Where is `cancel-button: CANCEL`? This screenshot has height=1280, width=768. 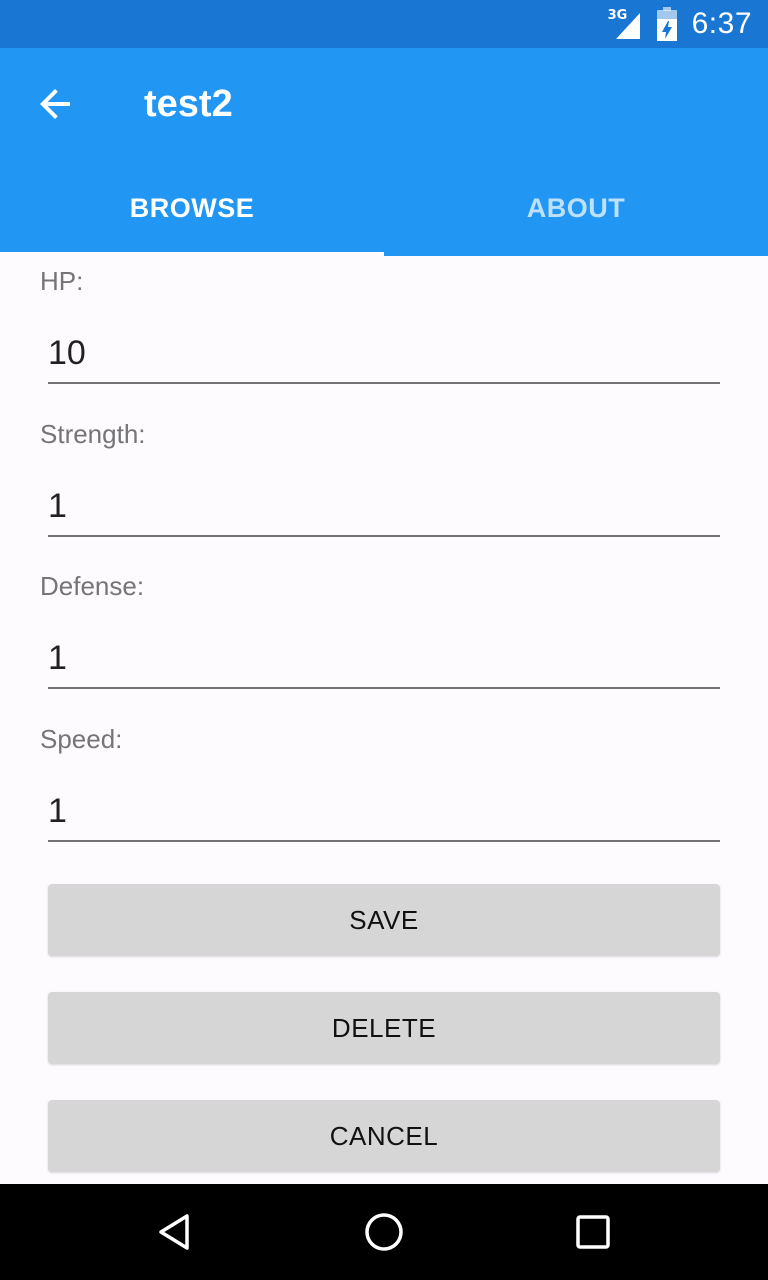 cancel-button: CANCEL is located at coordinates (384, 1136).